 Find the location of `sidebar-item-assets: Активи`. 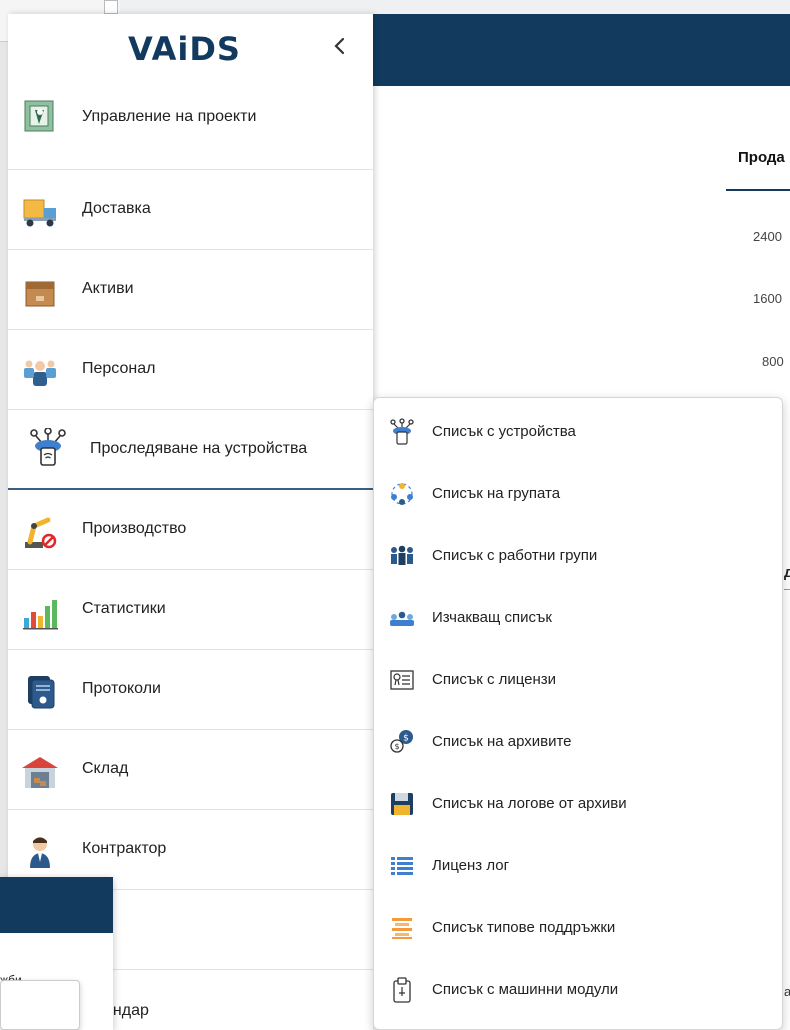

sidebar-item-assets: Активи is located at coordinates (190, 290).